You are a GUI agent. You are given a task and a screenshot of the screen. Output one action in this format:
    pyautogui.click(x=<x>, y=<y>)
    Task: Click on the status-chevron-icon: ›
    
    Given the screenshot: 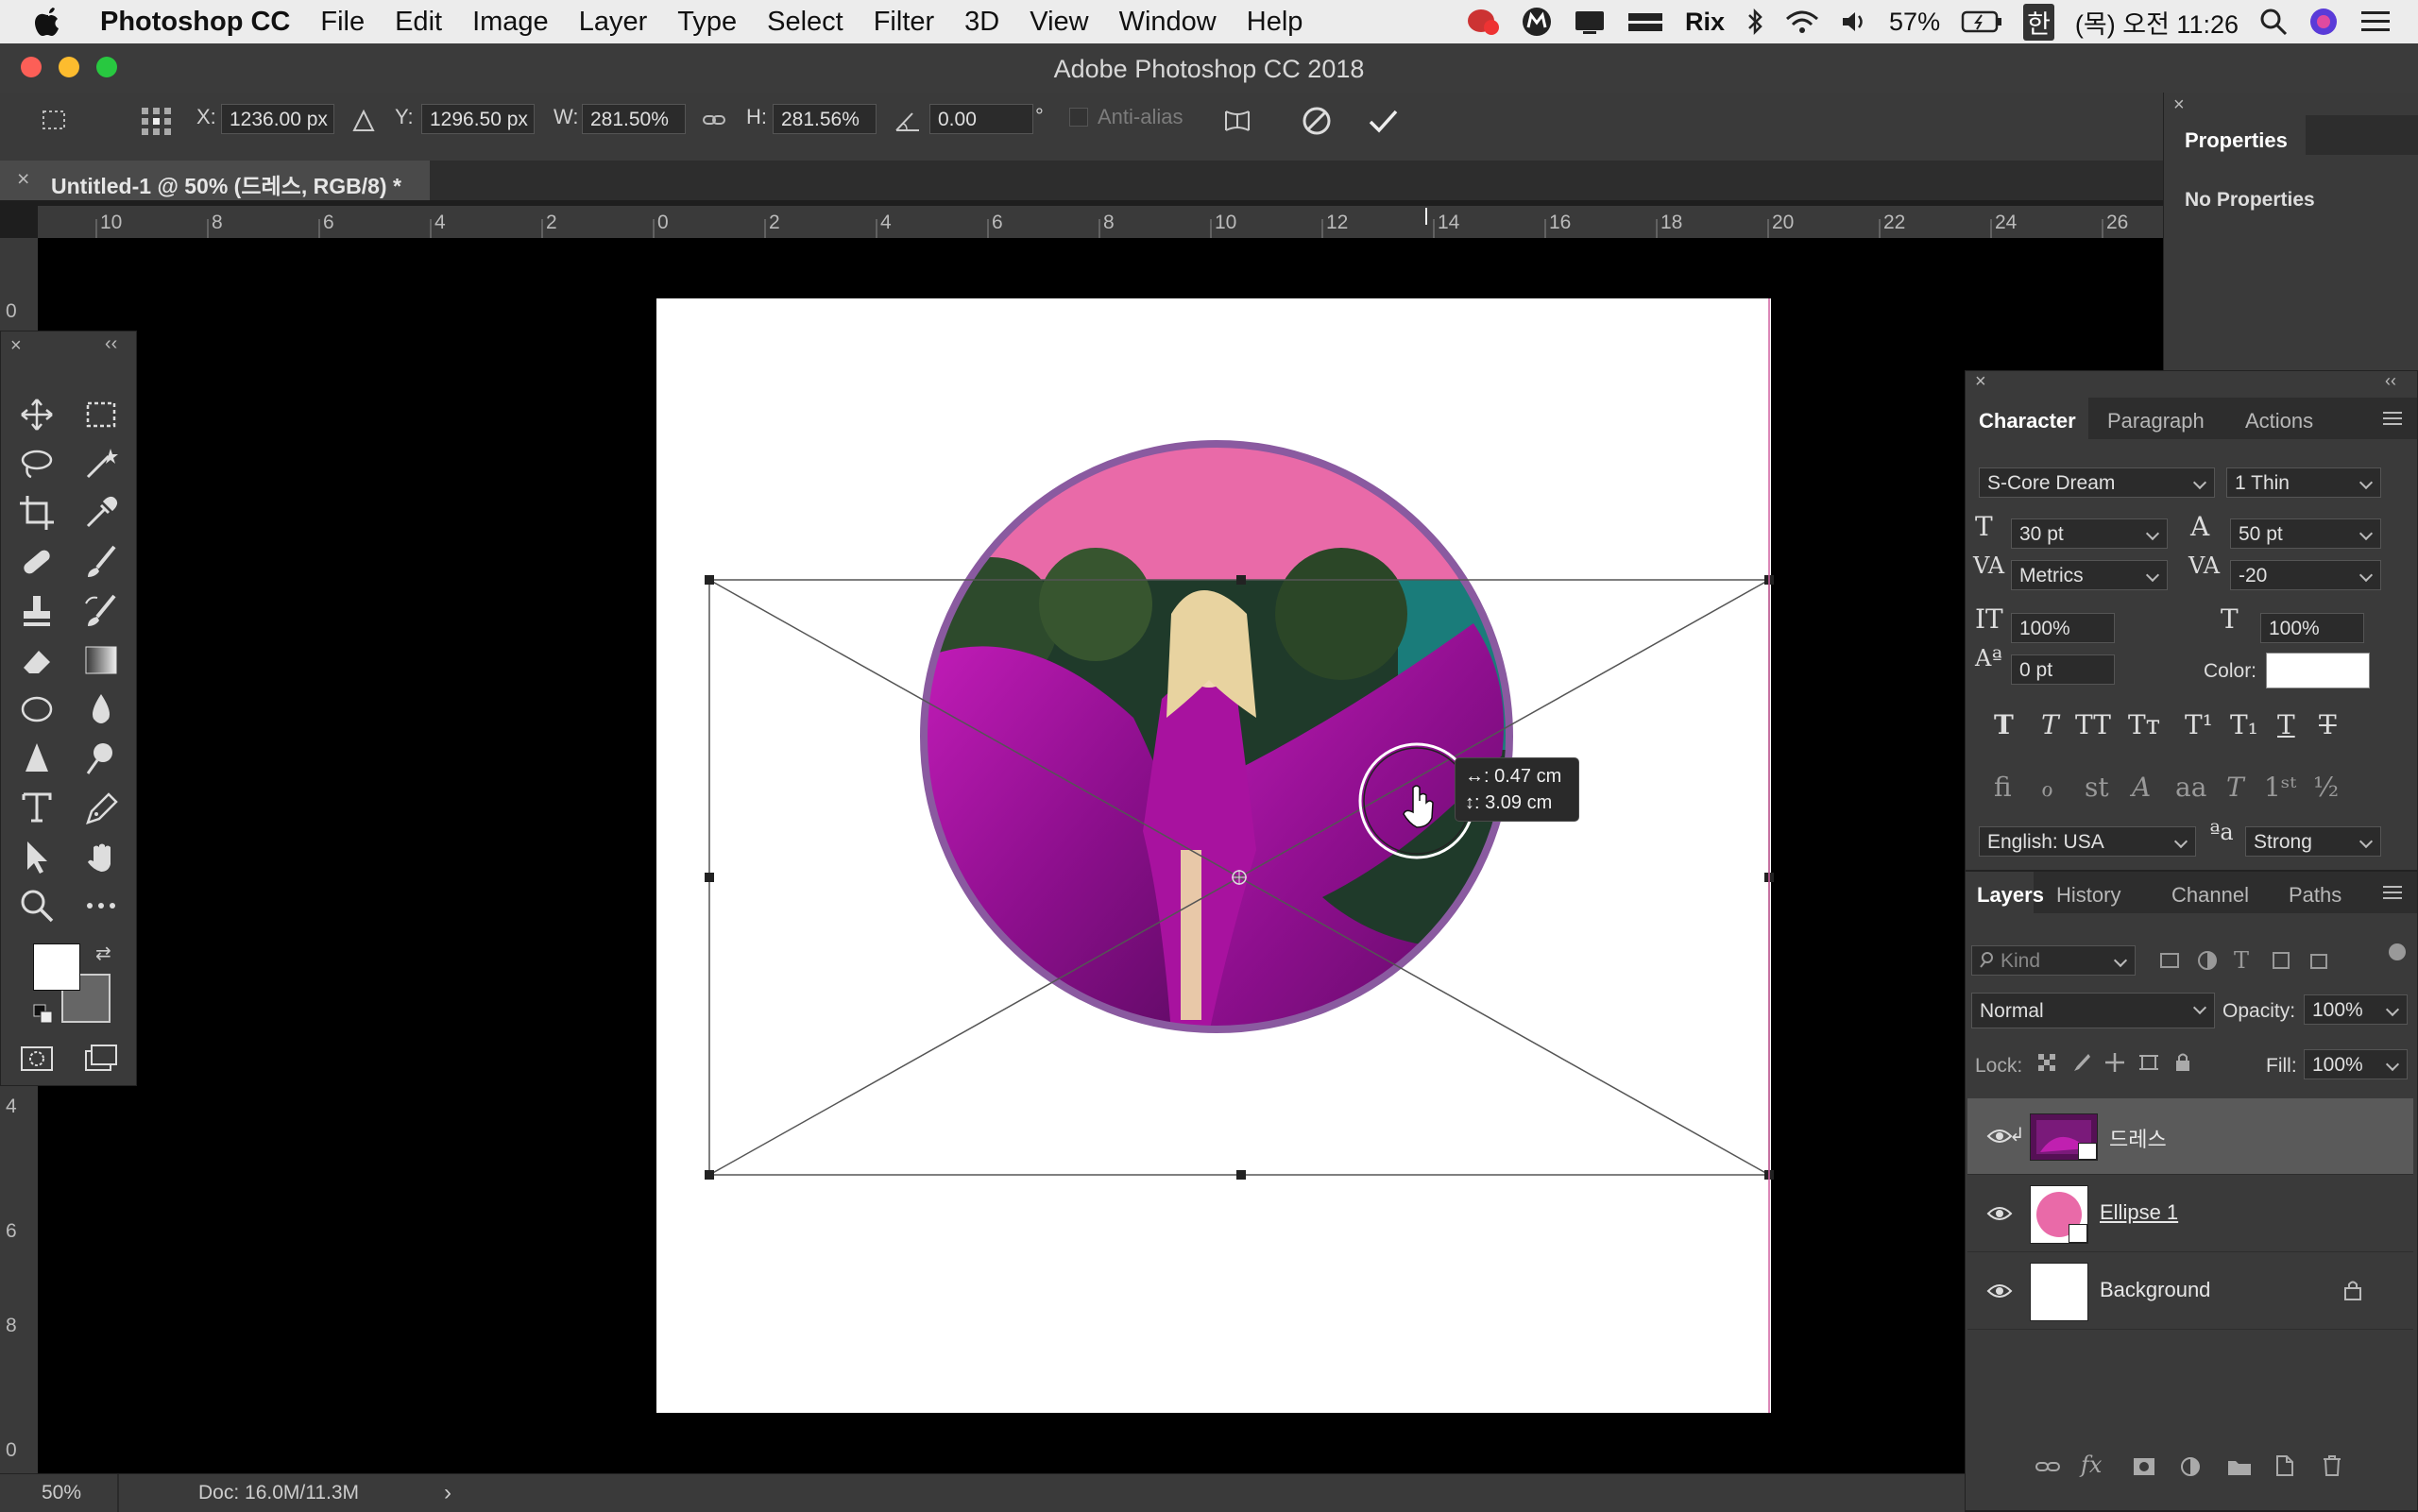 What is the action you would take?
    pyautogui.click(x=447, y=1493)
    